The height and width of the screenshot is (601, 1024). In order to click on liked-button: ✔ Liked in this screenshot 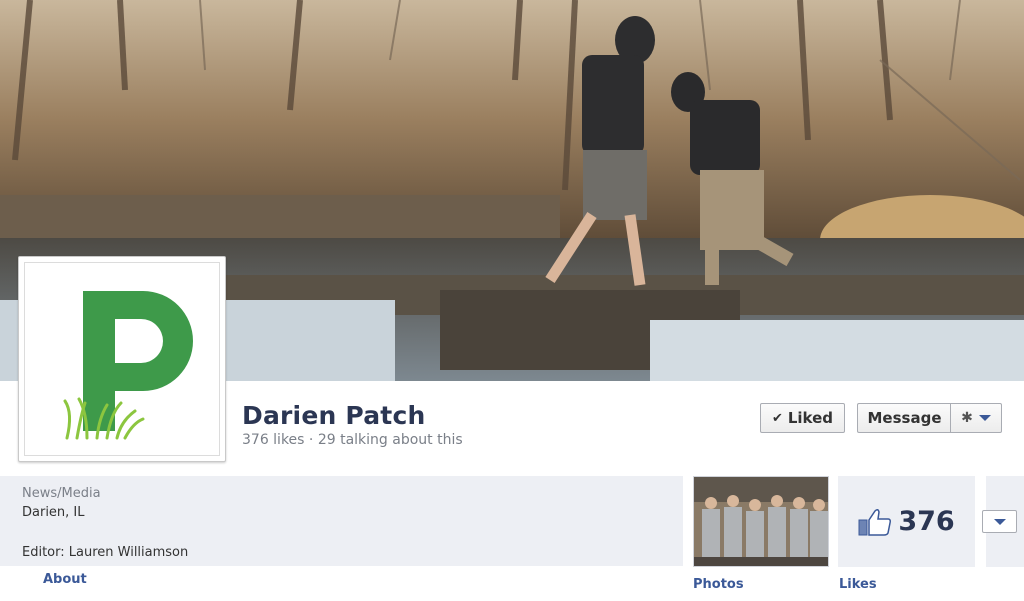, I will do `click(802, 418)`.